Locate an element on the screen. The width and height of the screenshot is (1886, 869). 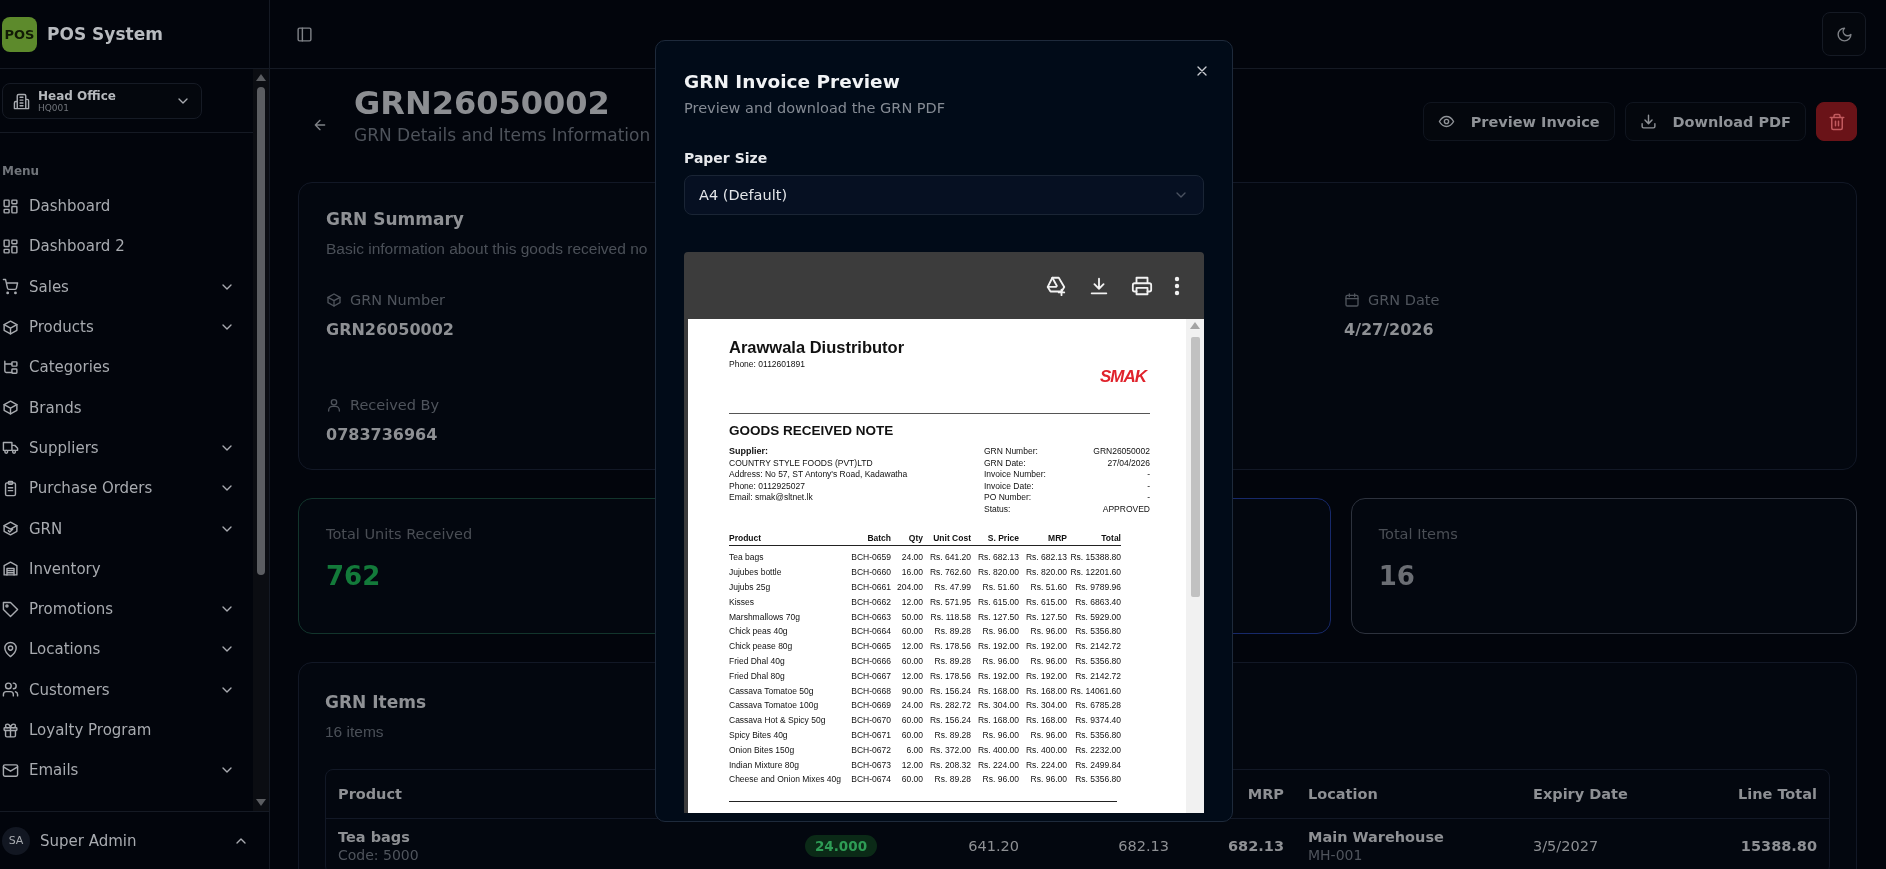
theme-toggle-button is located at coordinates (1844, 34).